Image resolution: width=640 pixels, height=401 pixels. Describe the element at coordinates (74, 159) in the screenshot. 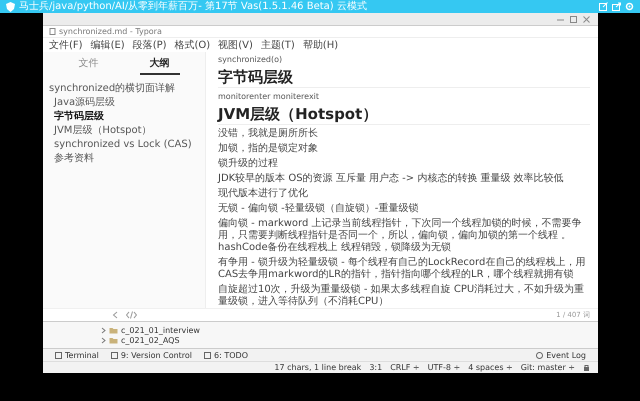

I see `outline-item: 参考资料` at that location.